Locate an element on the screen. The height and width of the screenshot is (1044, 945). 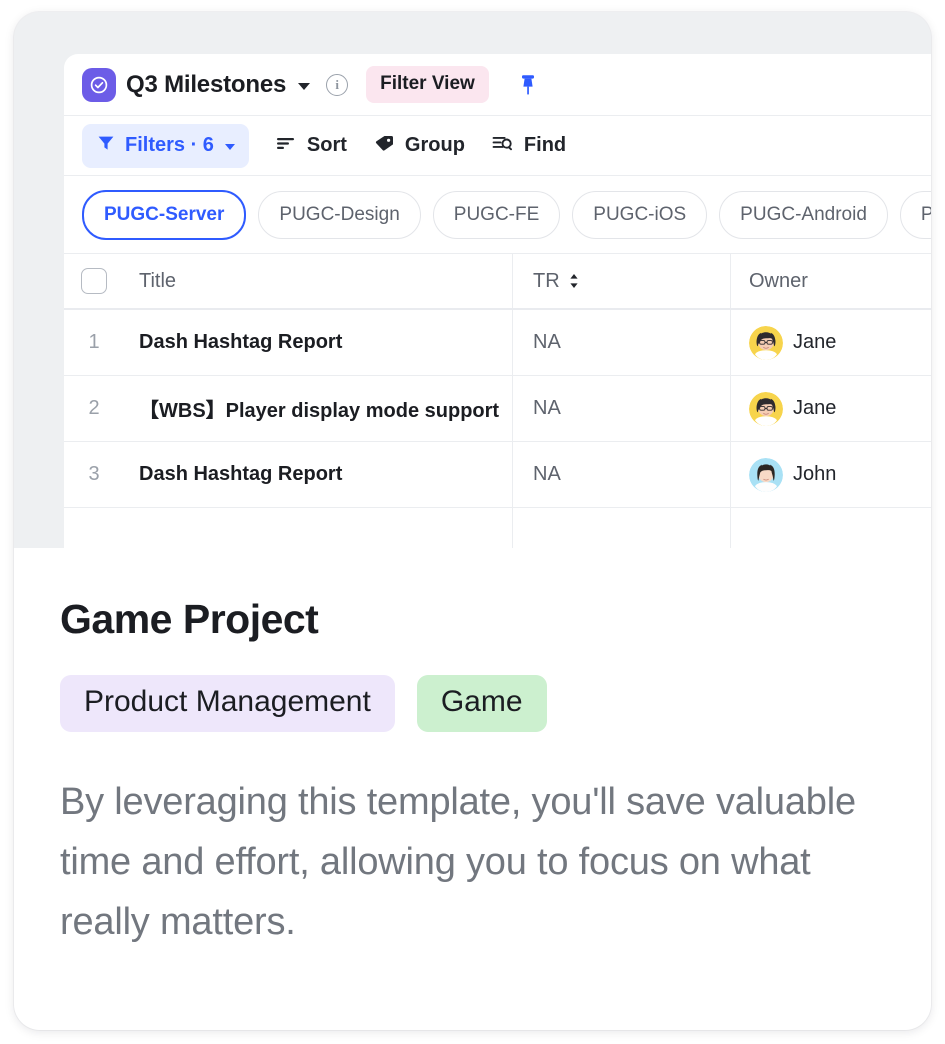
row-number: 2 is located at coordinates (94, 408).